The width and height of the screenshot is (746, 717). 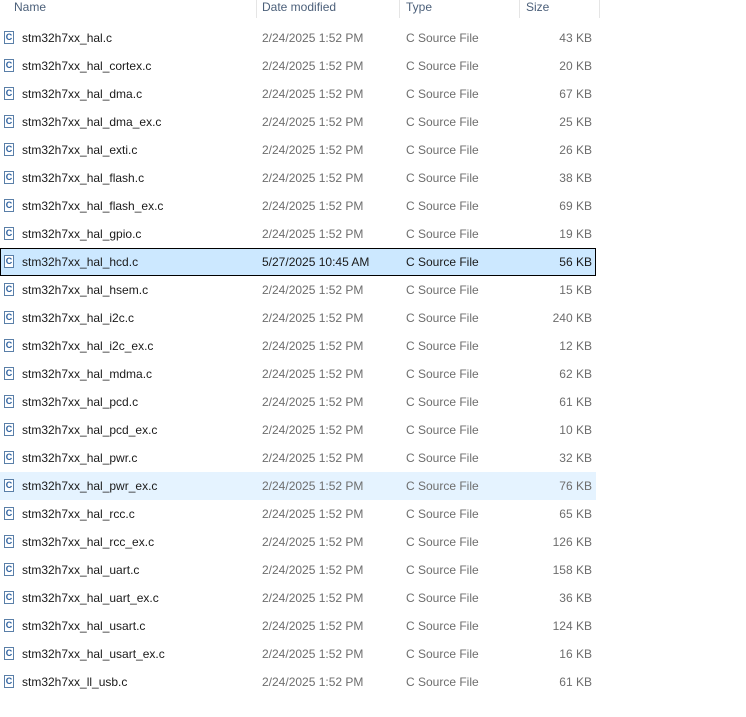 I want to click on file-name: stm32h7xx_hal_uart.c, so click(x=81, y=570).